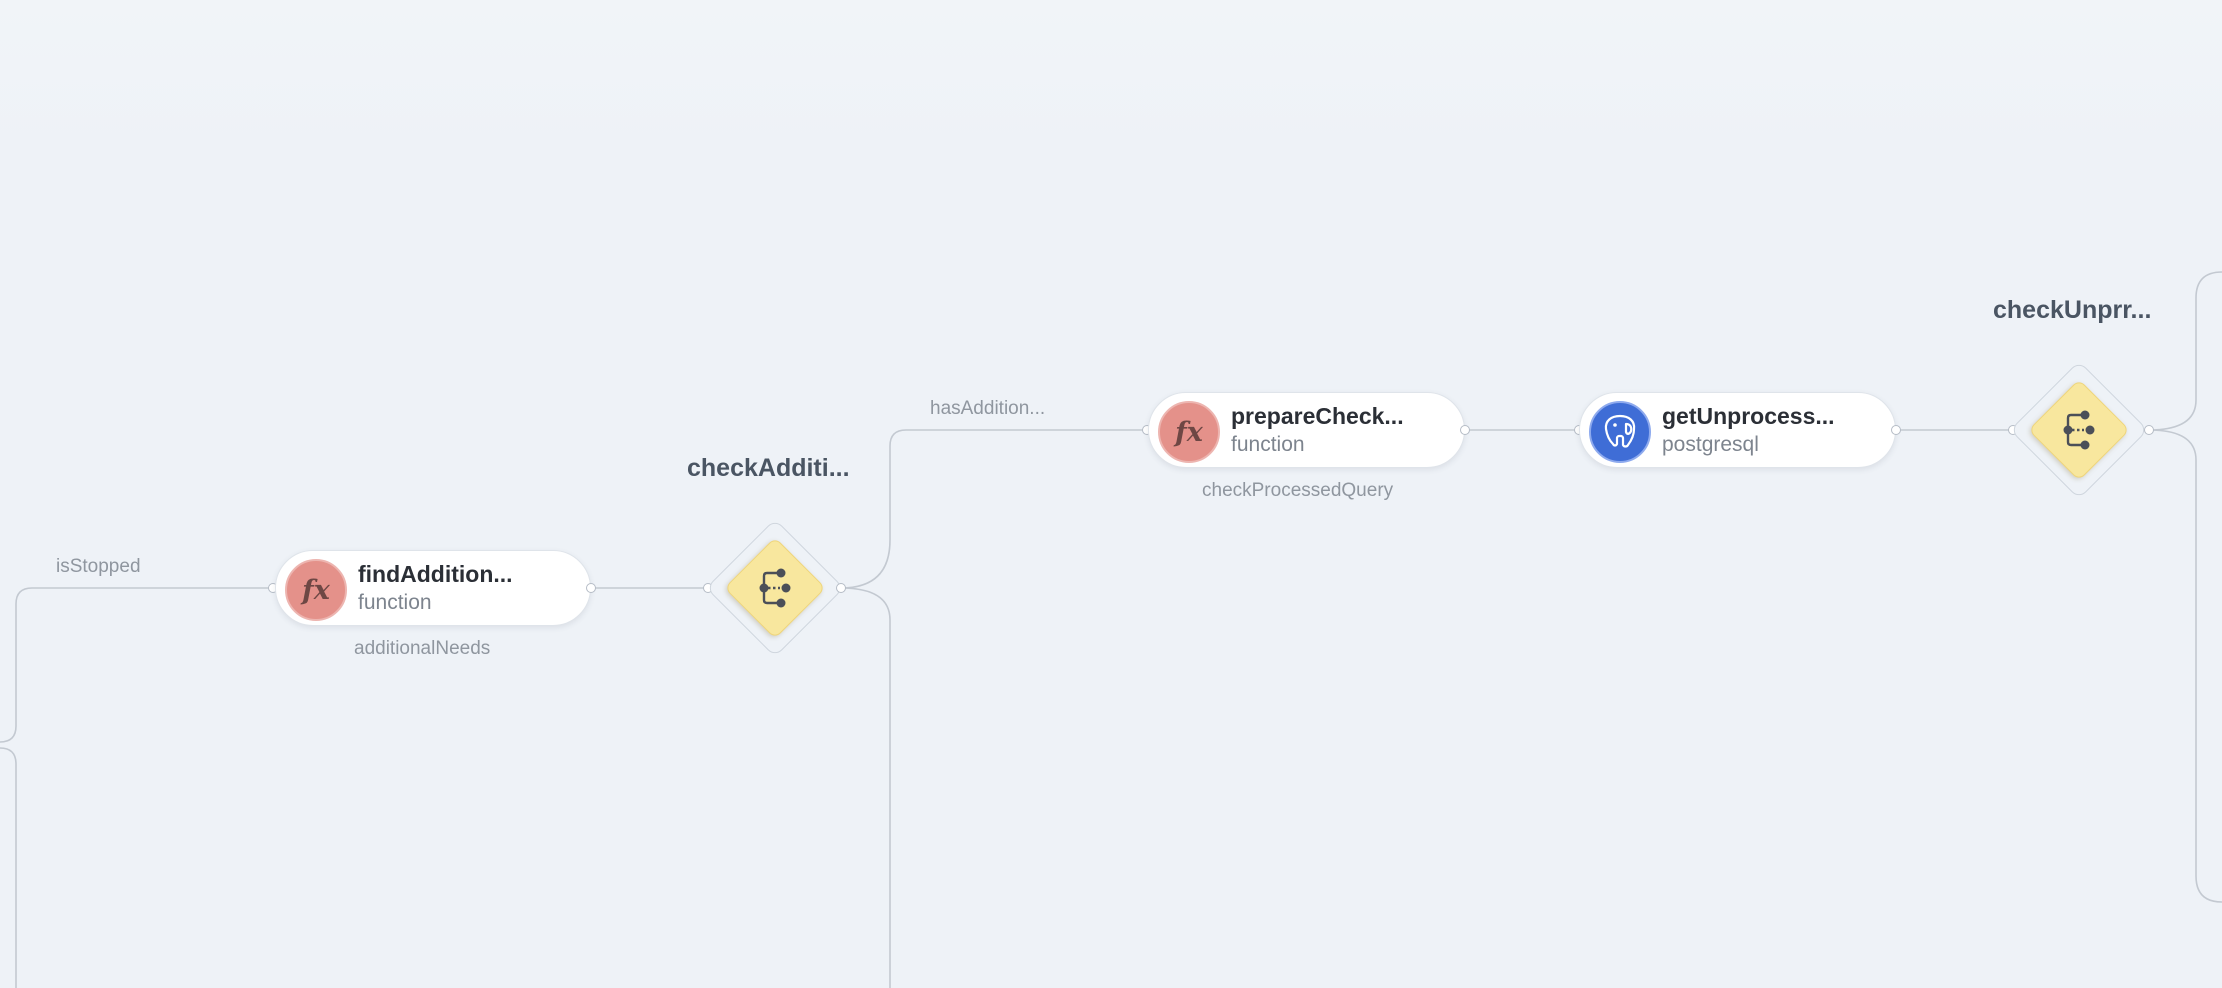 Image resolution: width=2222 pixels, height=988 pixels. What do you see at coordinates (422, 648) in the screenshot?
I see `node-caption: additionalNeeds` at bounding box center [422, 648].